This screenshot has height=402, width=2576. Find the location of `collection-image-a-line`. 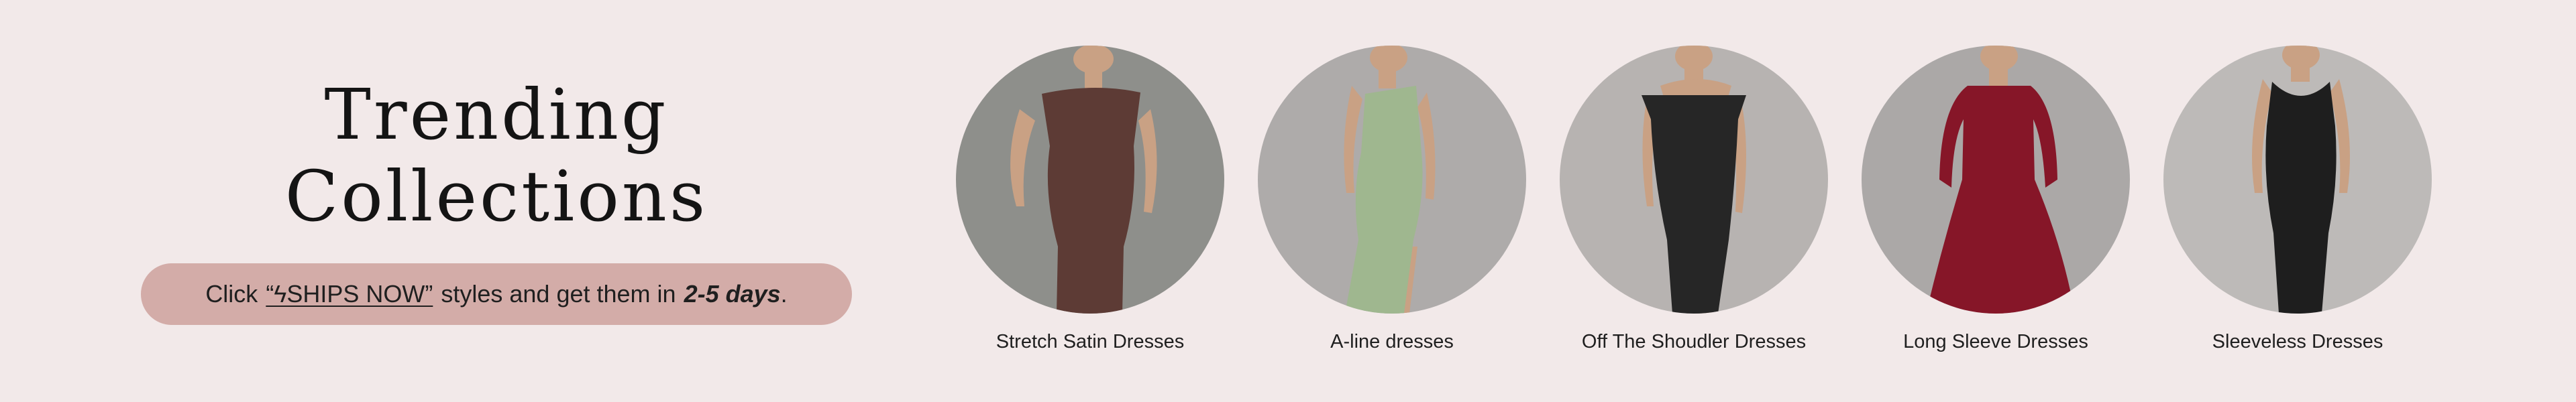

collection-image-a-line is located at coordinates (1392, 180).